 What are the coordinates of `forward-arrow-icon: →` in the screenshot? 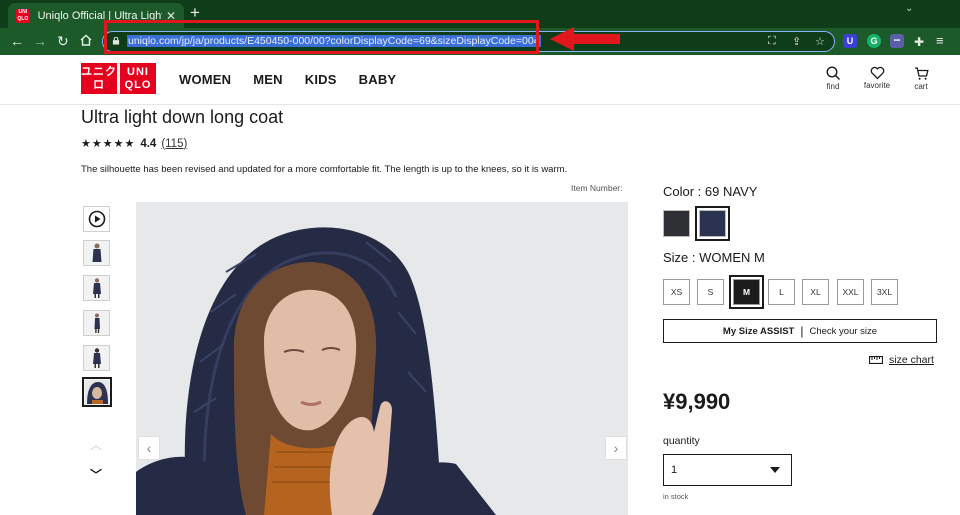 It's located at (40, 41).